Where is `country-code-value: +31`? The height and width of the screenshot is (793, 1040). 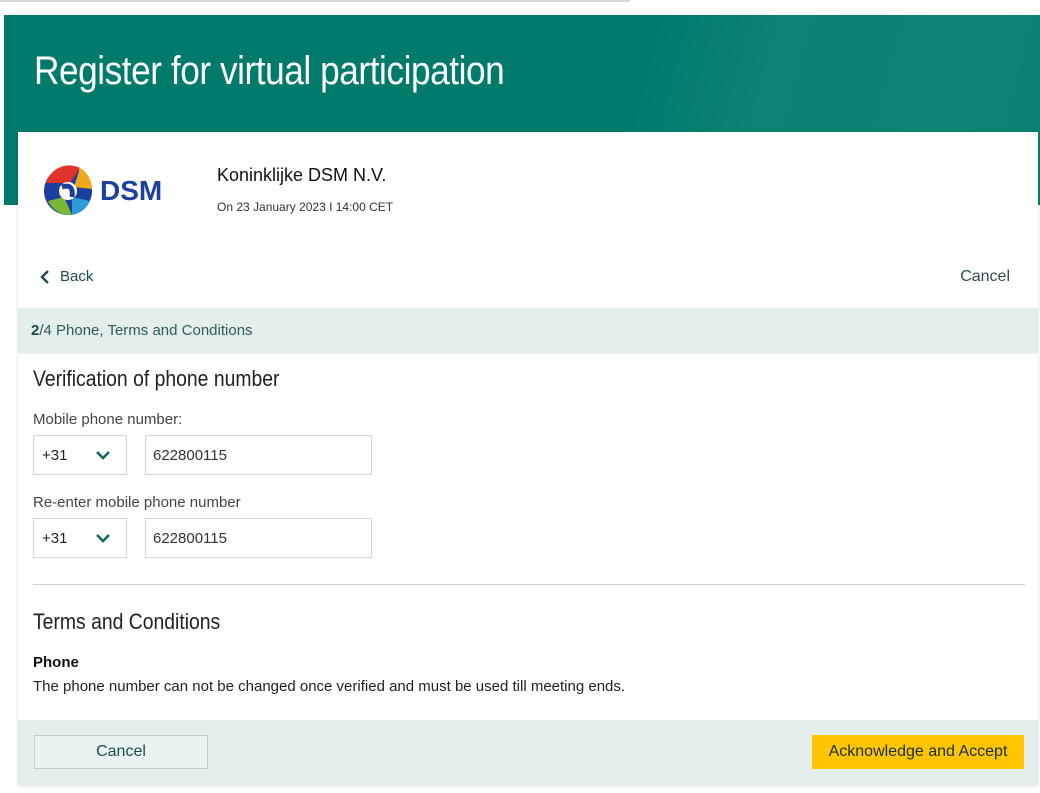 country-code-value: +31 is located at coordinates (55, 455).